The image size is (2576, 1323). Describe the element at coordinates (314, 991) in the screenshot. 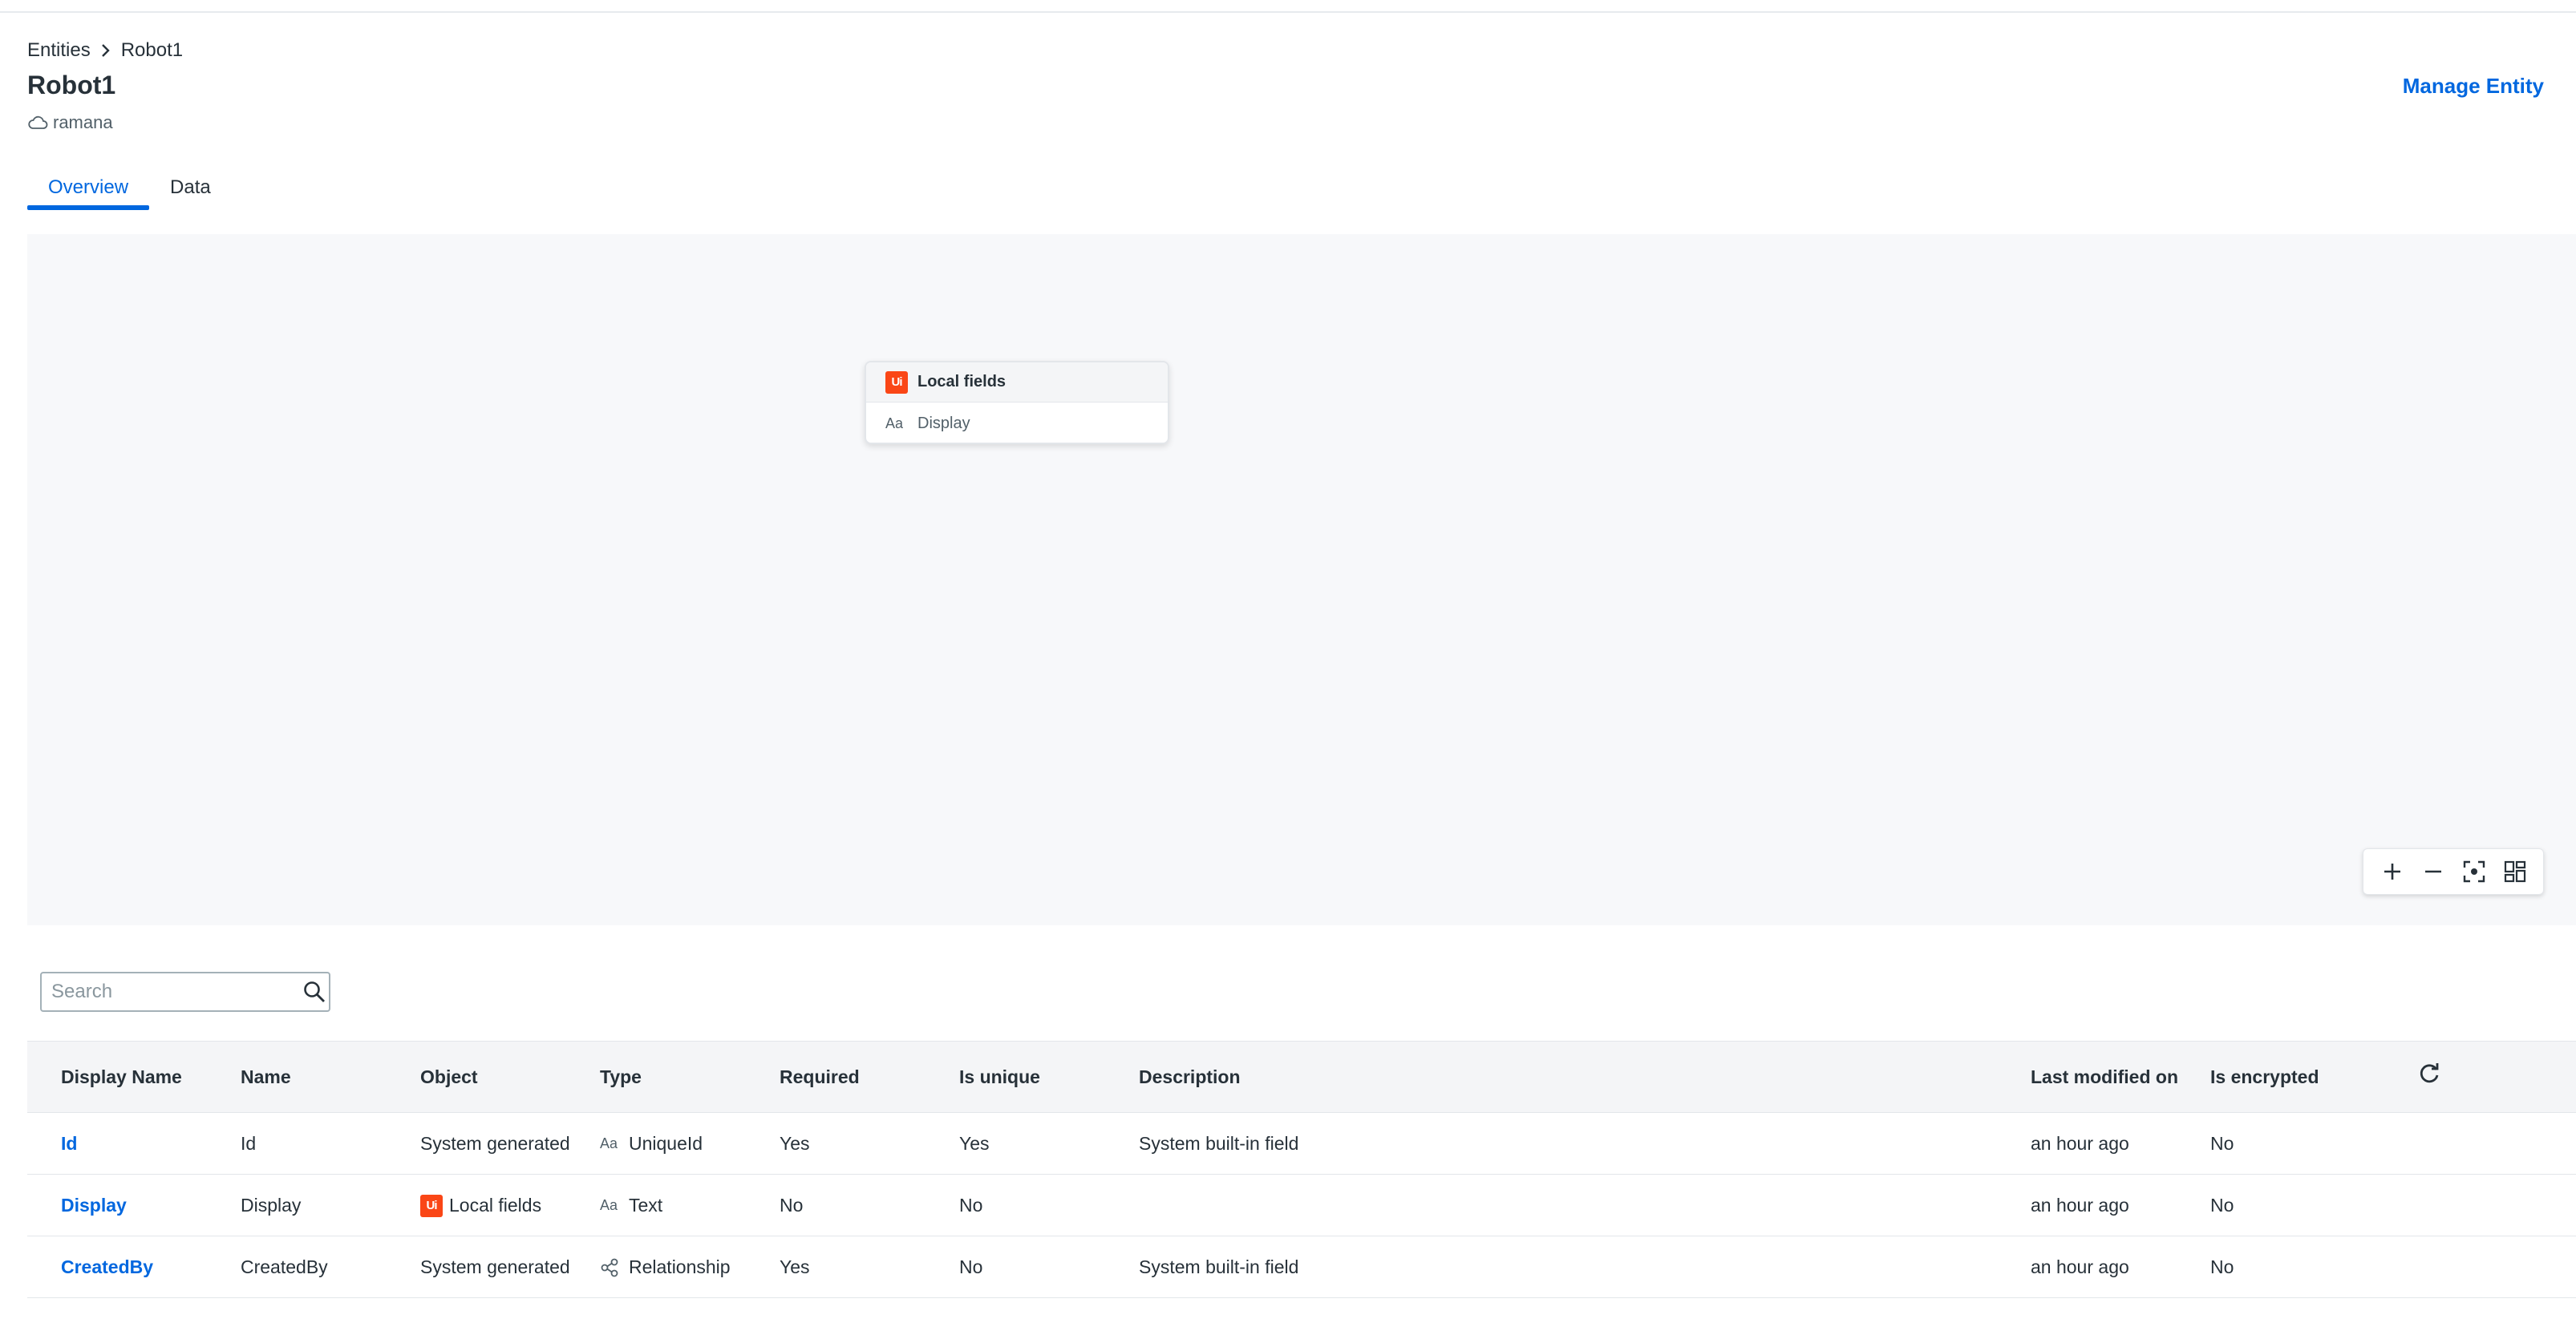

I see `search-icon` at that location.